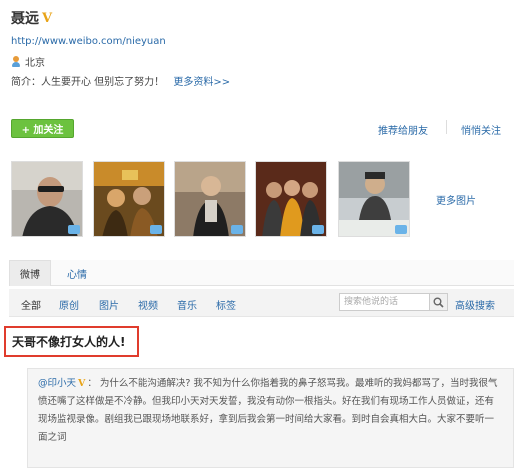 The image size is (522, 471). I want to click on more-info-link: 更多资料>>, so click(201, 82).